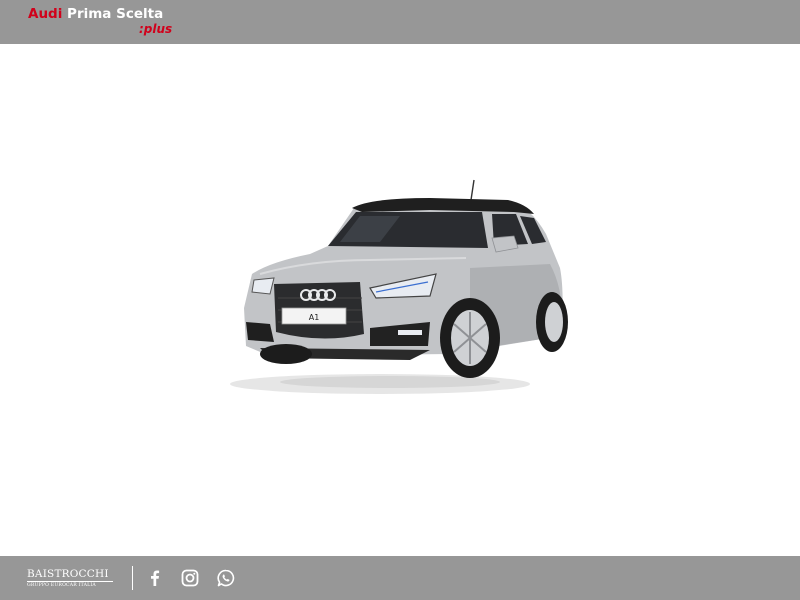 This screenshot has width=800, height=600. I want to click on footer-divider, so click(132, 578).